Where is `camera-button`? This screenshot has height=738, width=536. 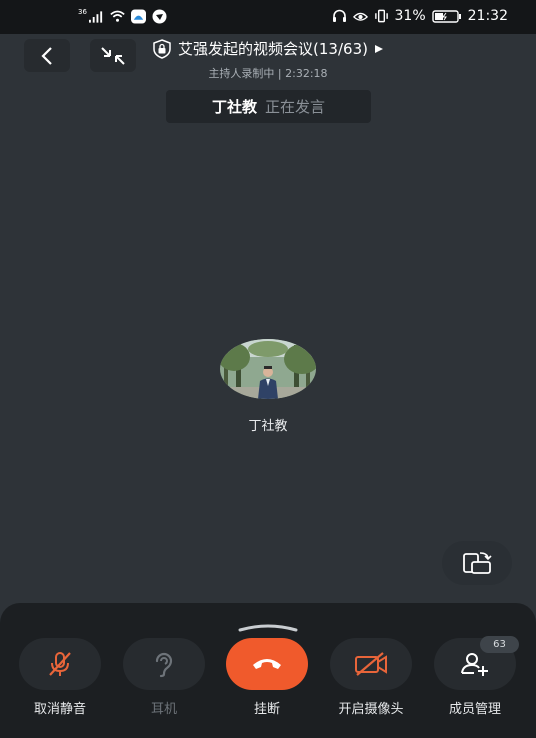 camera-button is located at coordinates (371, 664).